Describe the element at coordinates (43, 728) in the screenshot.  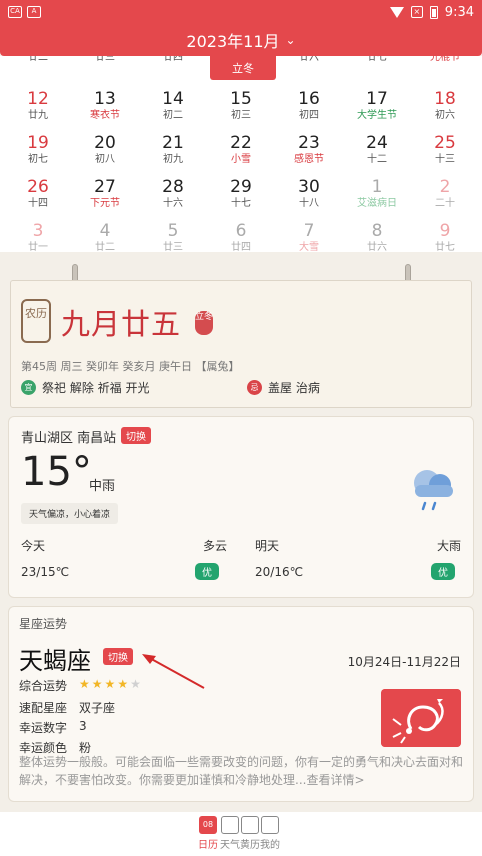
I see `lucky-number-label: 幸运数字` at that location.